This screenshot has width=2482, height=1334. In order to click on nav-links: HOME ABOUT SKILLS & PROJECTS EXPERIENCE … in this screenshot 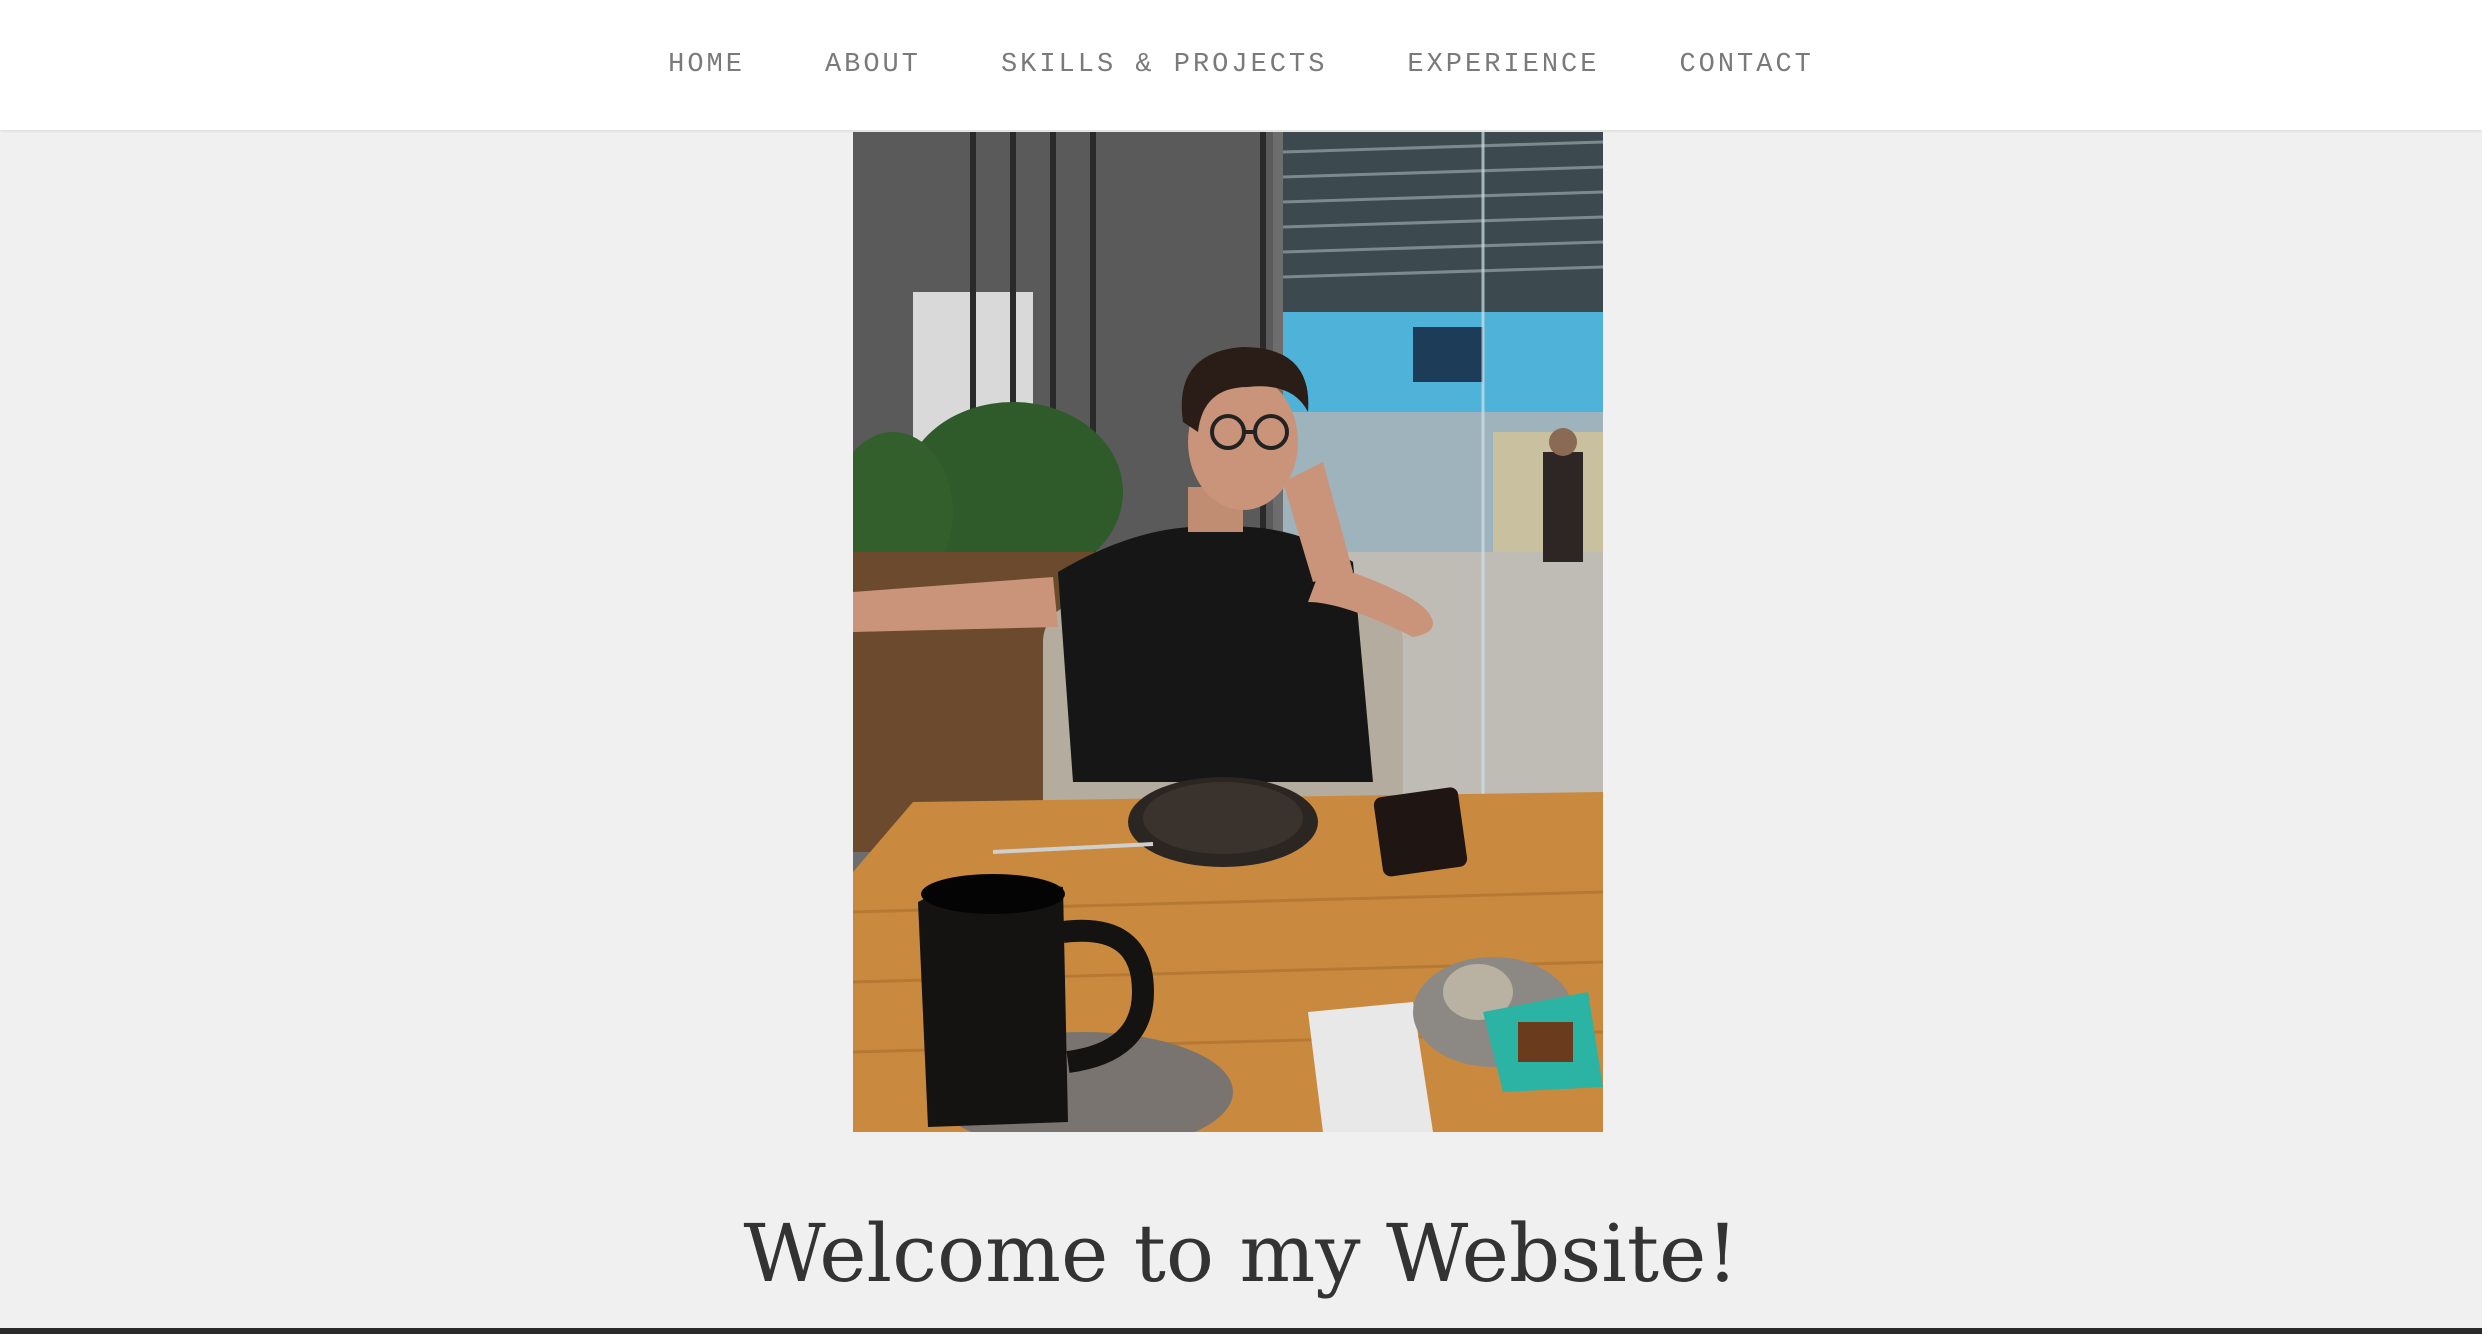, I will do `click(1241, 65)`.